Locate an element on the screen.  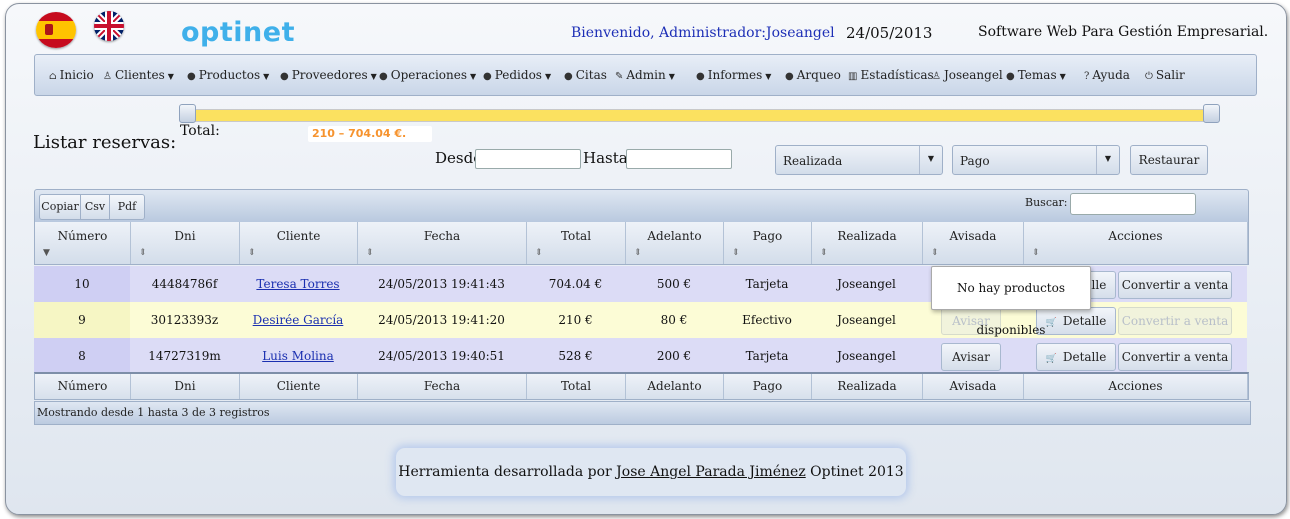
column-header: Avisada ⇕ is located at coordinates (973, 243).